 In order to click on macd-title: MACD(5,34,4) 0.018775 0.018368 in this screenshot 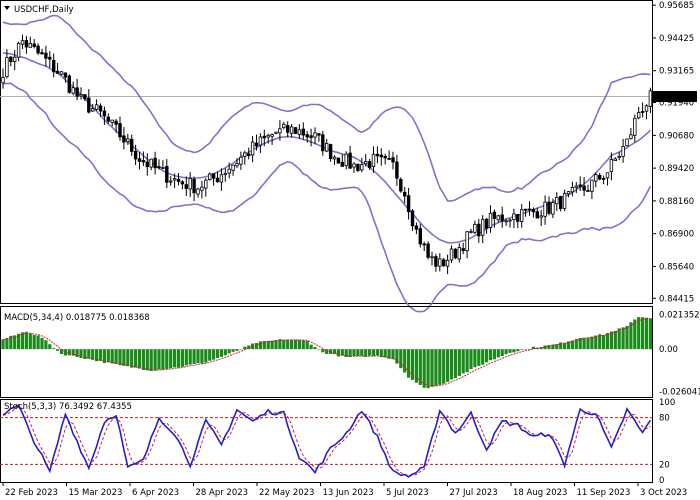, I will do `click(77, 318)`.